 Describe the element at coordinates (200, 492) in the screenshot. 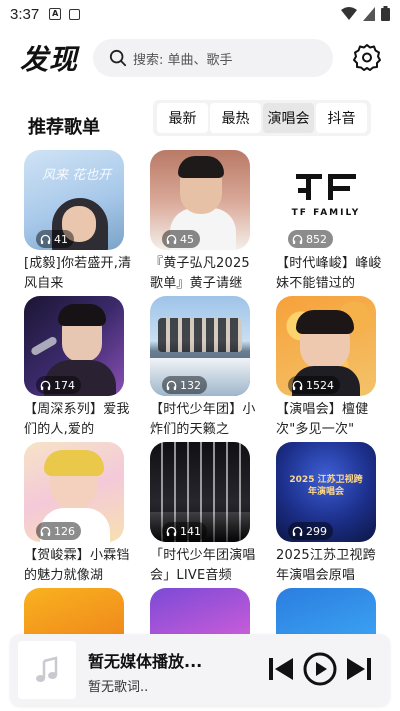

I see `playlist-cover: 141` at that location.